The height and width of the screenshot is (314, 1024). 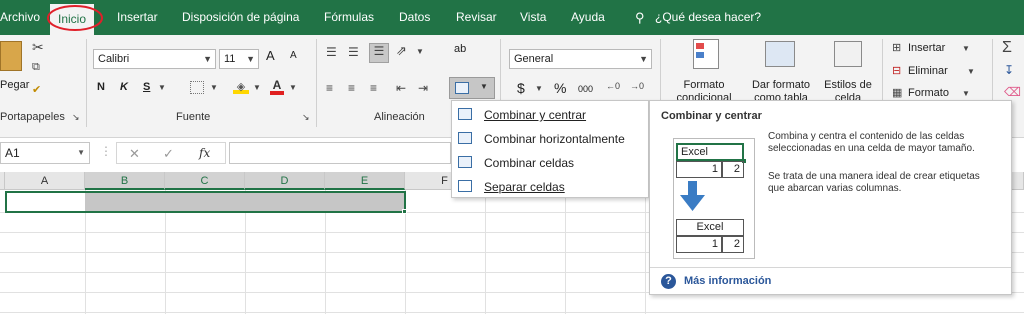 I want to click on font-size-combo: 11 ▼, so click(x=239, y=59).